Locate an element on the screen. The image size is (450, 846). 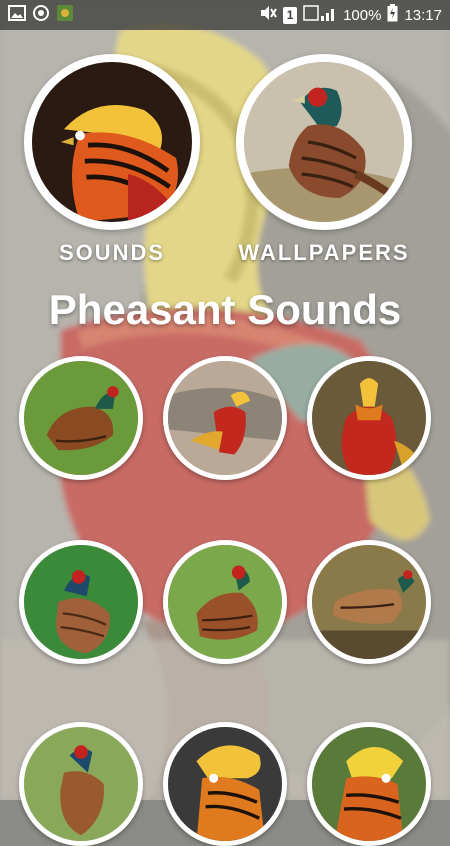
sync-icon is located at coordinates (41, 15).